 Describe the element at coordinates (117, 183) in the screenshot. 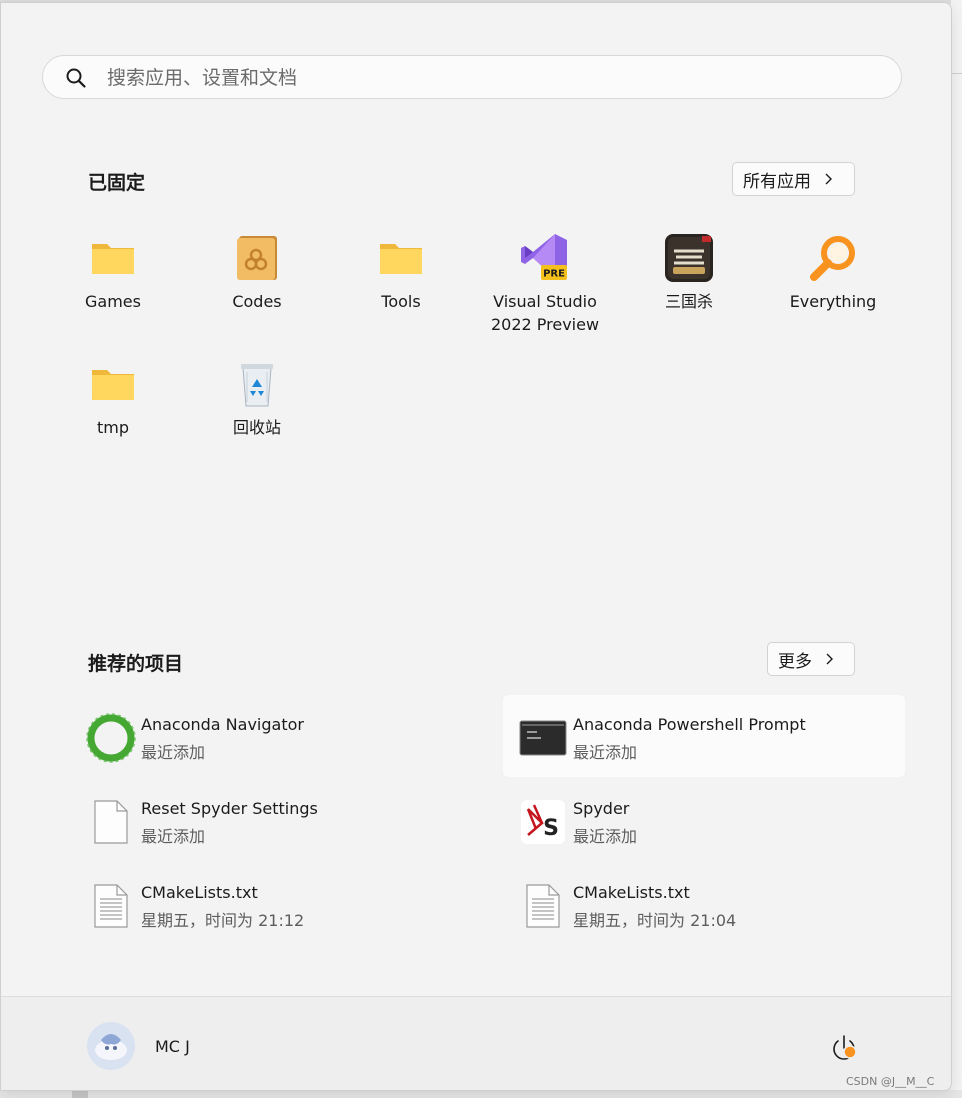

I see `pinned-title: 已固定` at that location.